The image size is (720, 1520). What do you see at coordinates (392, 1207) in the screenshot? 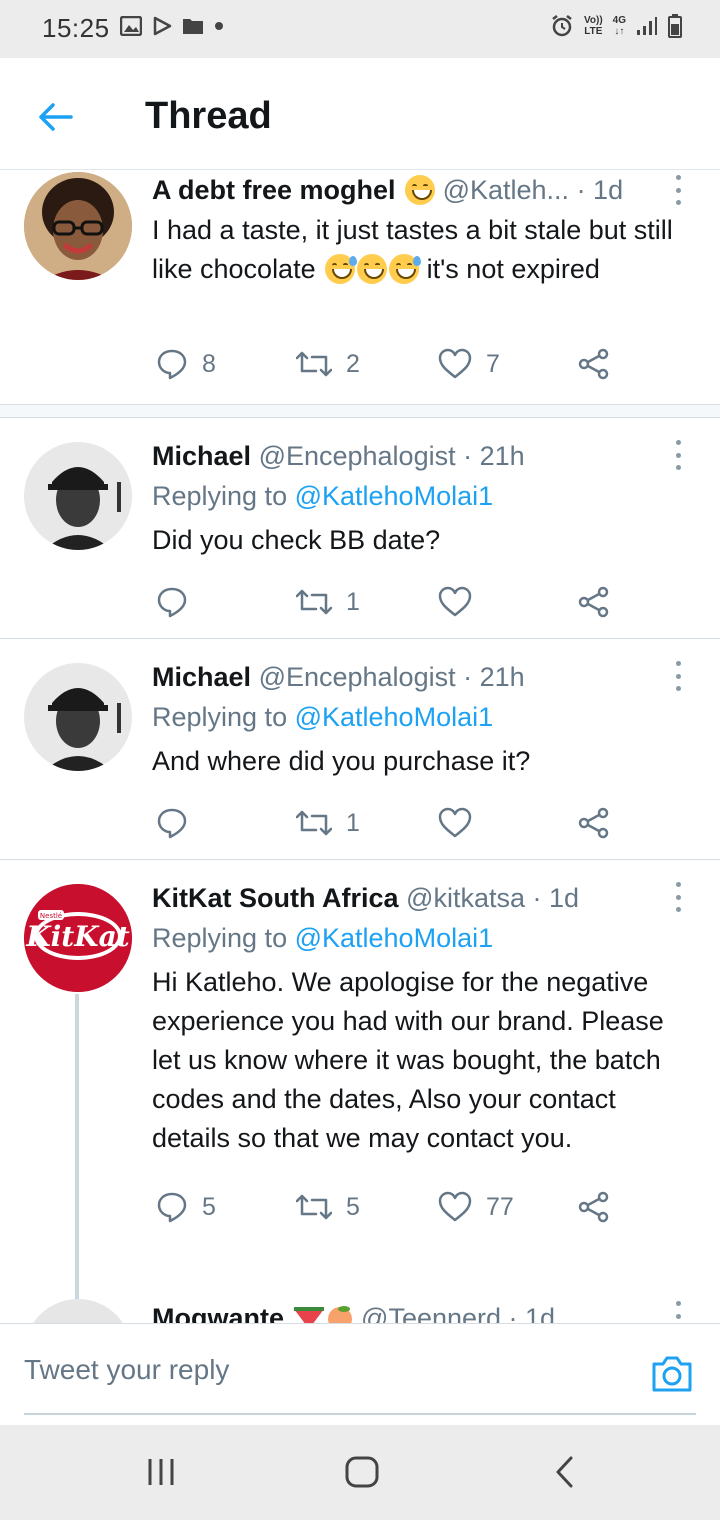
I see `tweet-actions: 5 5 77` at bounding box center [392, 1207].